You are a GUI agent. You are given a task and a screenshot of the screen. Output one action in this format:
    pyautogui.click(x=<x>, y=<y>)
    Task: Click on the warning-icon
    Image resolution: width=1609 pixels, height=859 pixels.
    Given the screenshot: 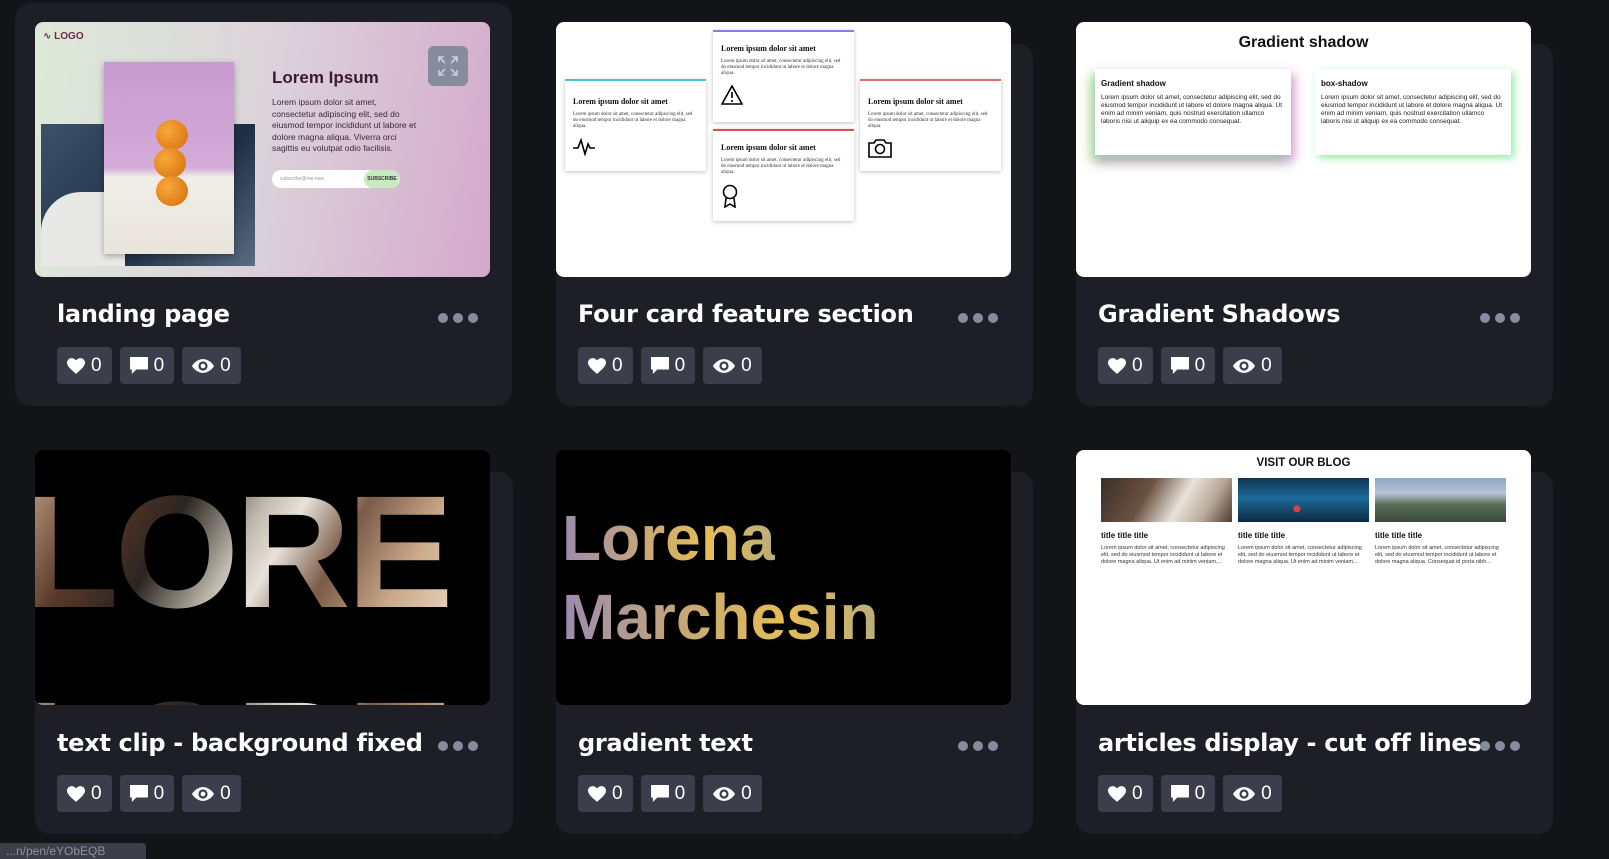 What is the action you would take?
    pyautogui.click(x=783, y=97)
    